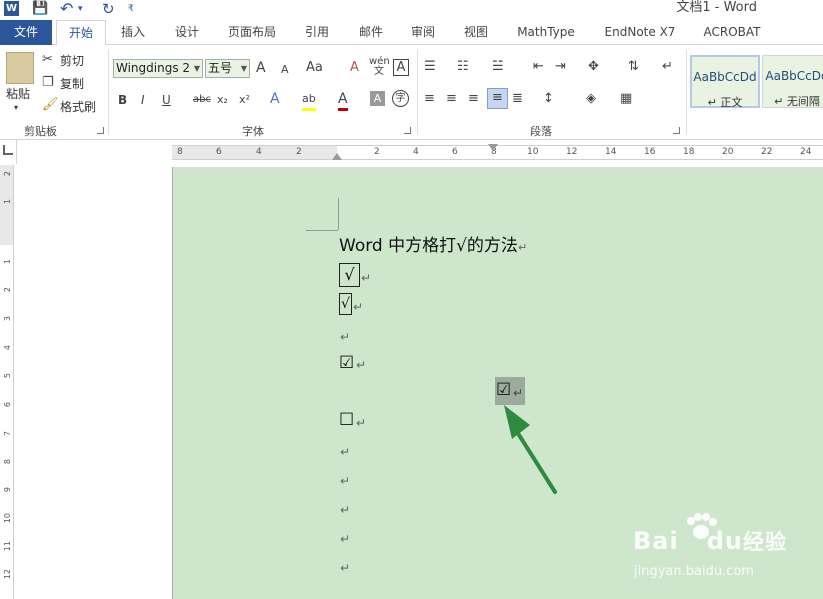  What do you see at coordinates (7, 490) in the screenshot?
I see `ruler-number: 9` at bounding box center [7, 490].